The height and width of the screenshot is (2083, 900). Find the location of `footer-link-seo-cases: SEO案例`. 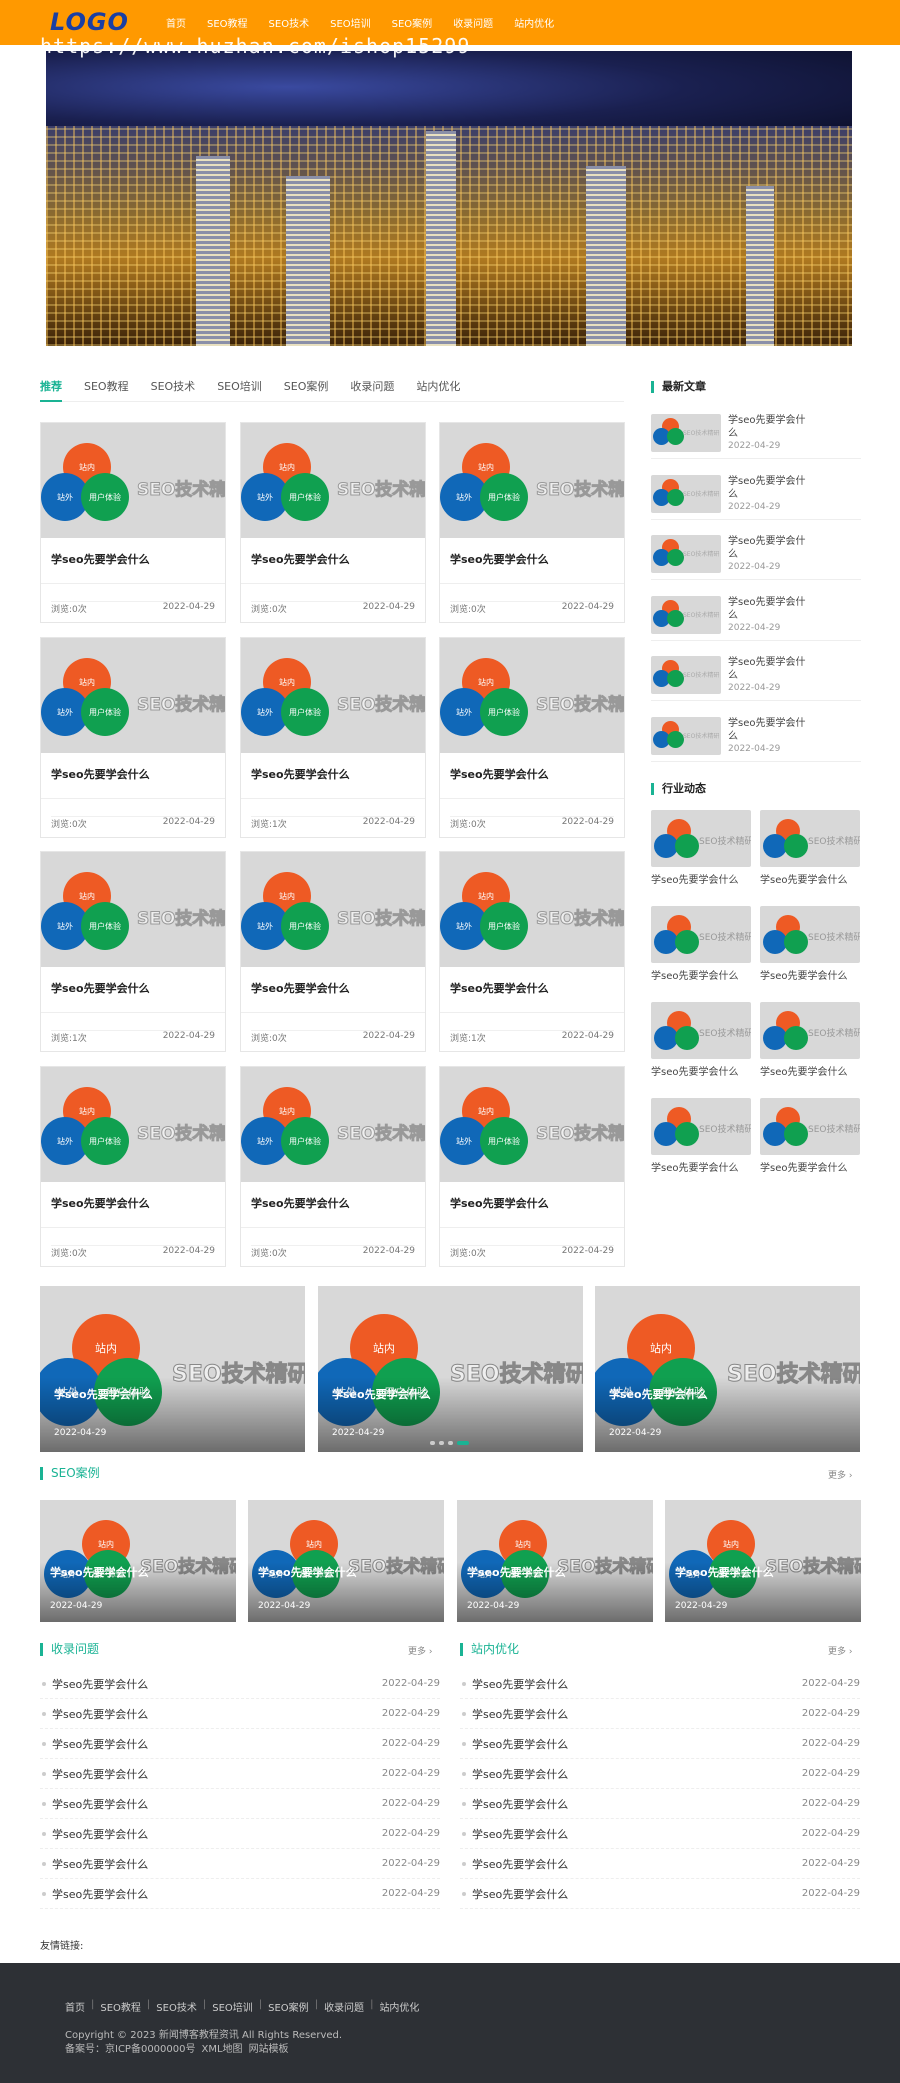

footer-link-seo-cases: SEO案例 is located at coordinates (288, 2006).